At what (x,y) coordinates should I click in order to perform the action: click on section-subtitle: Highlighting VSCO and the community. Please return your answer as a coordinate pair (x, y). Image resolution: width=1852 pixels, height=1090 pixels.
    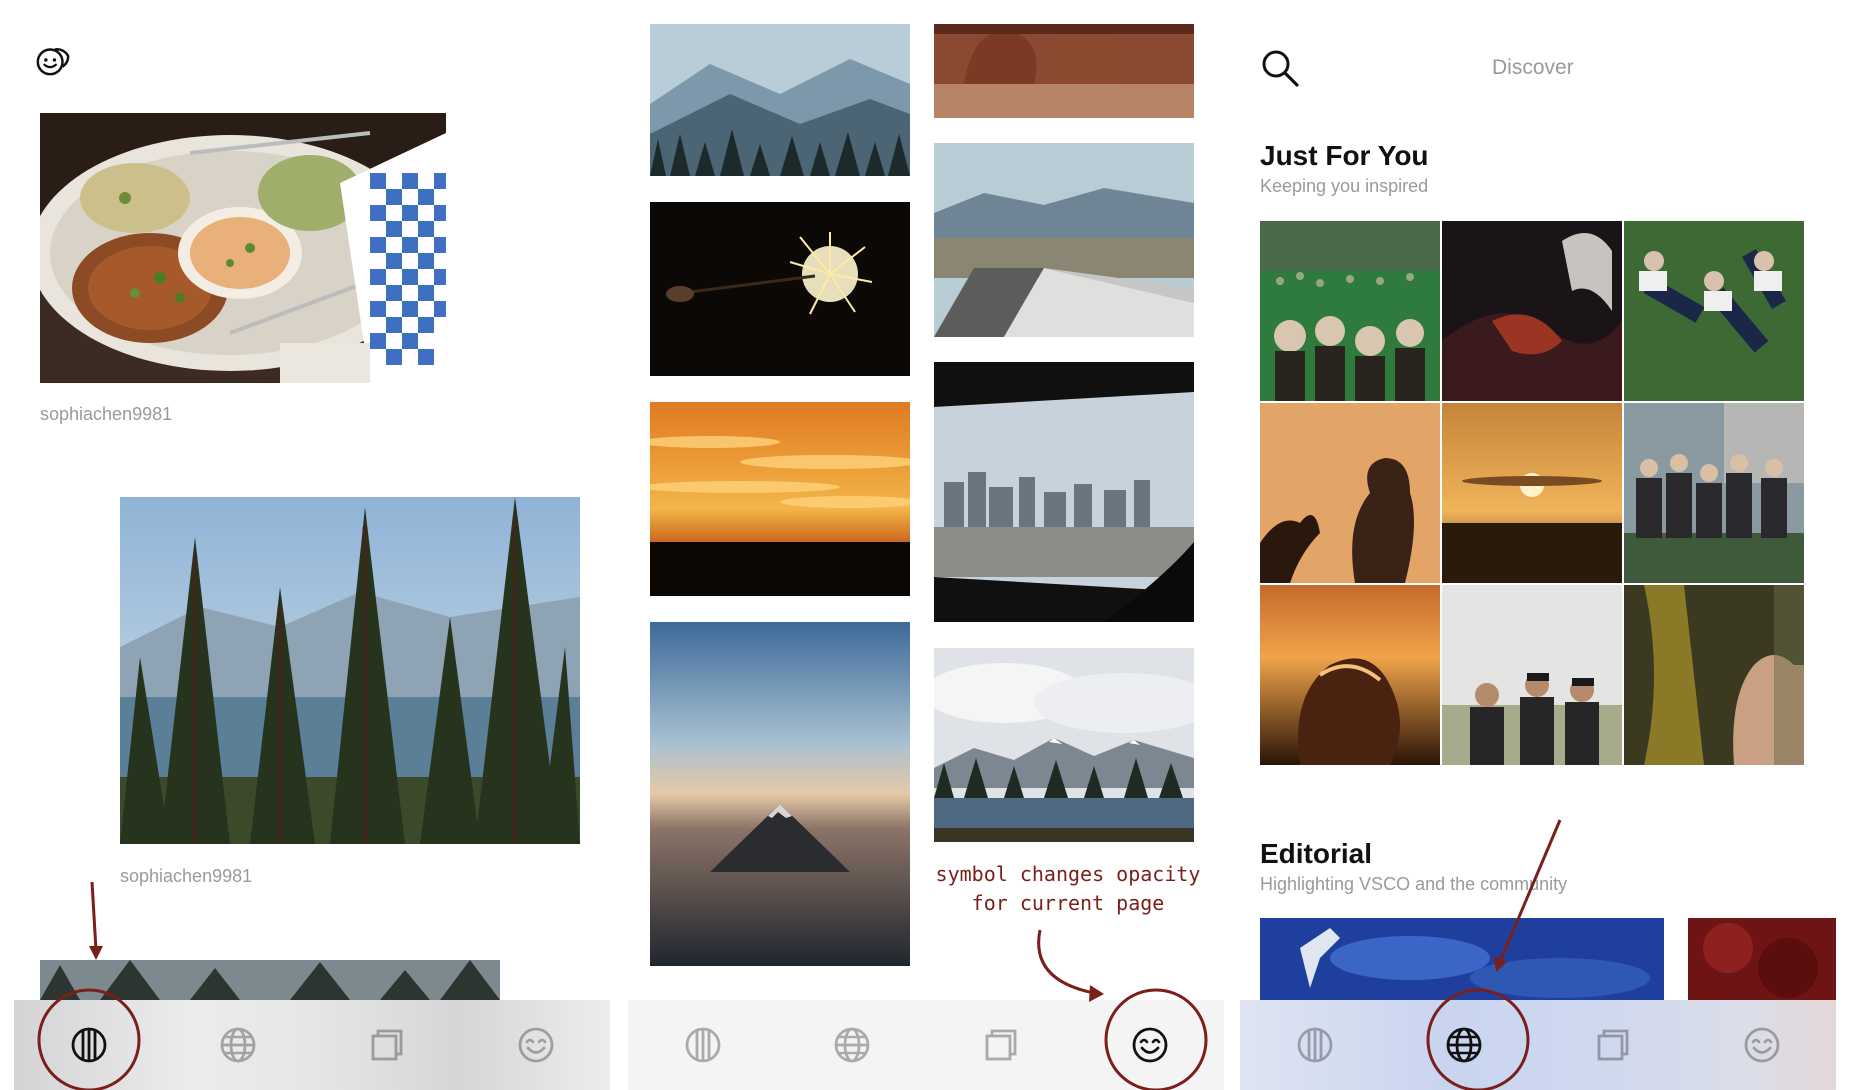
    Looking at the image, I should click on (1414, 884).